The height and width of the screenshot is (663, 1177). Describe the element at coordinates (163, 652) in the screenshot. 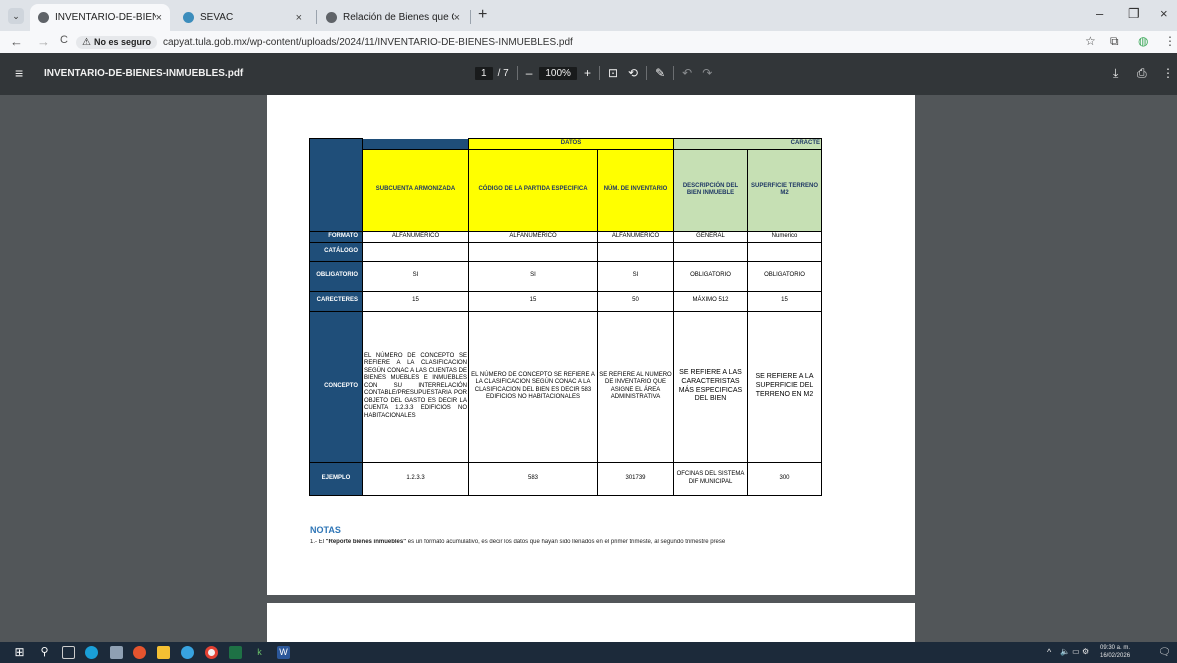

I see `file-explorer-icon` at that location.